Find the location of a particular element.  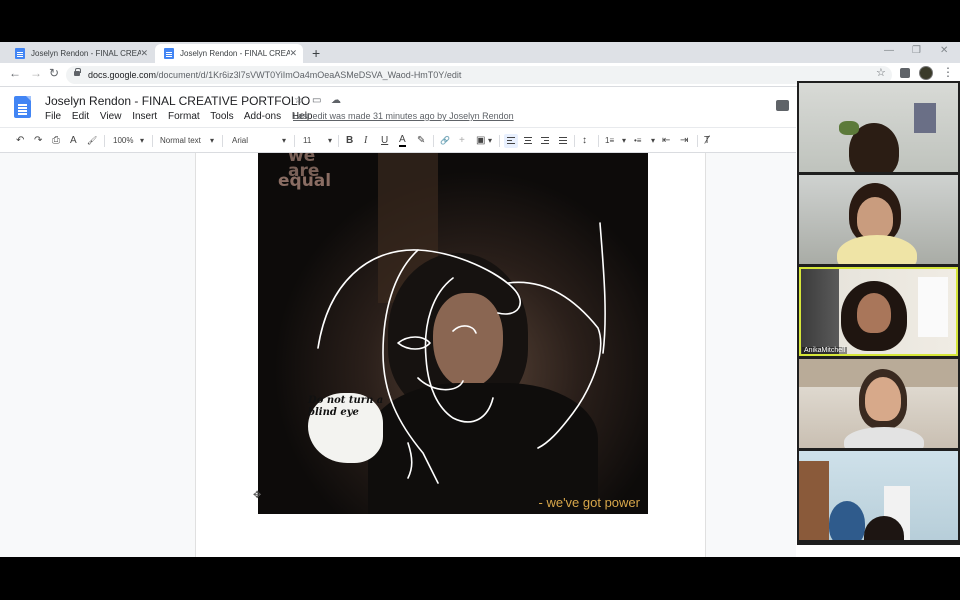

participant-silhouette is located at coordinates (847, 520).